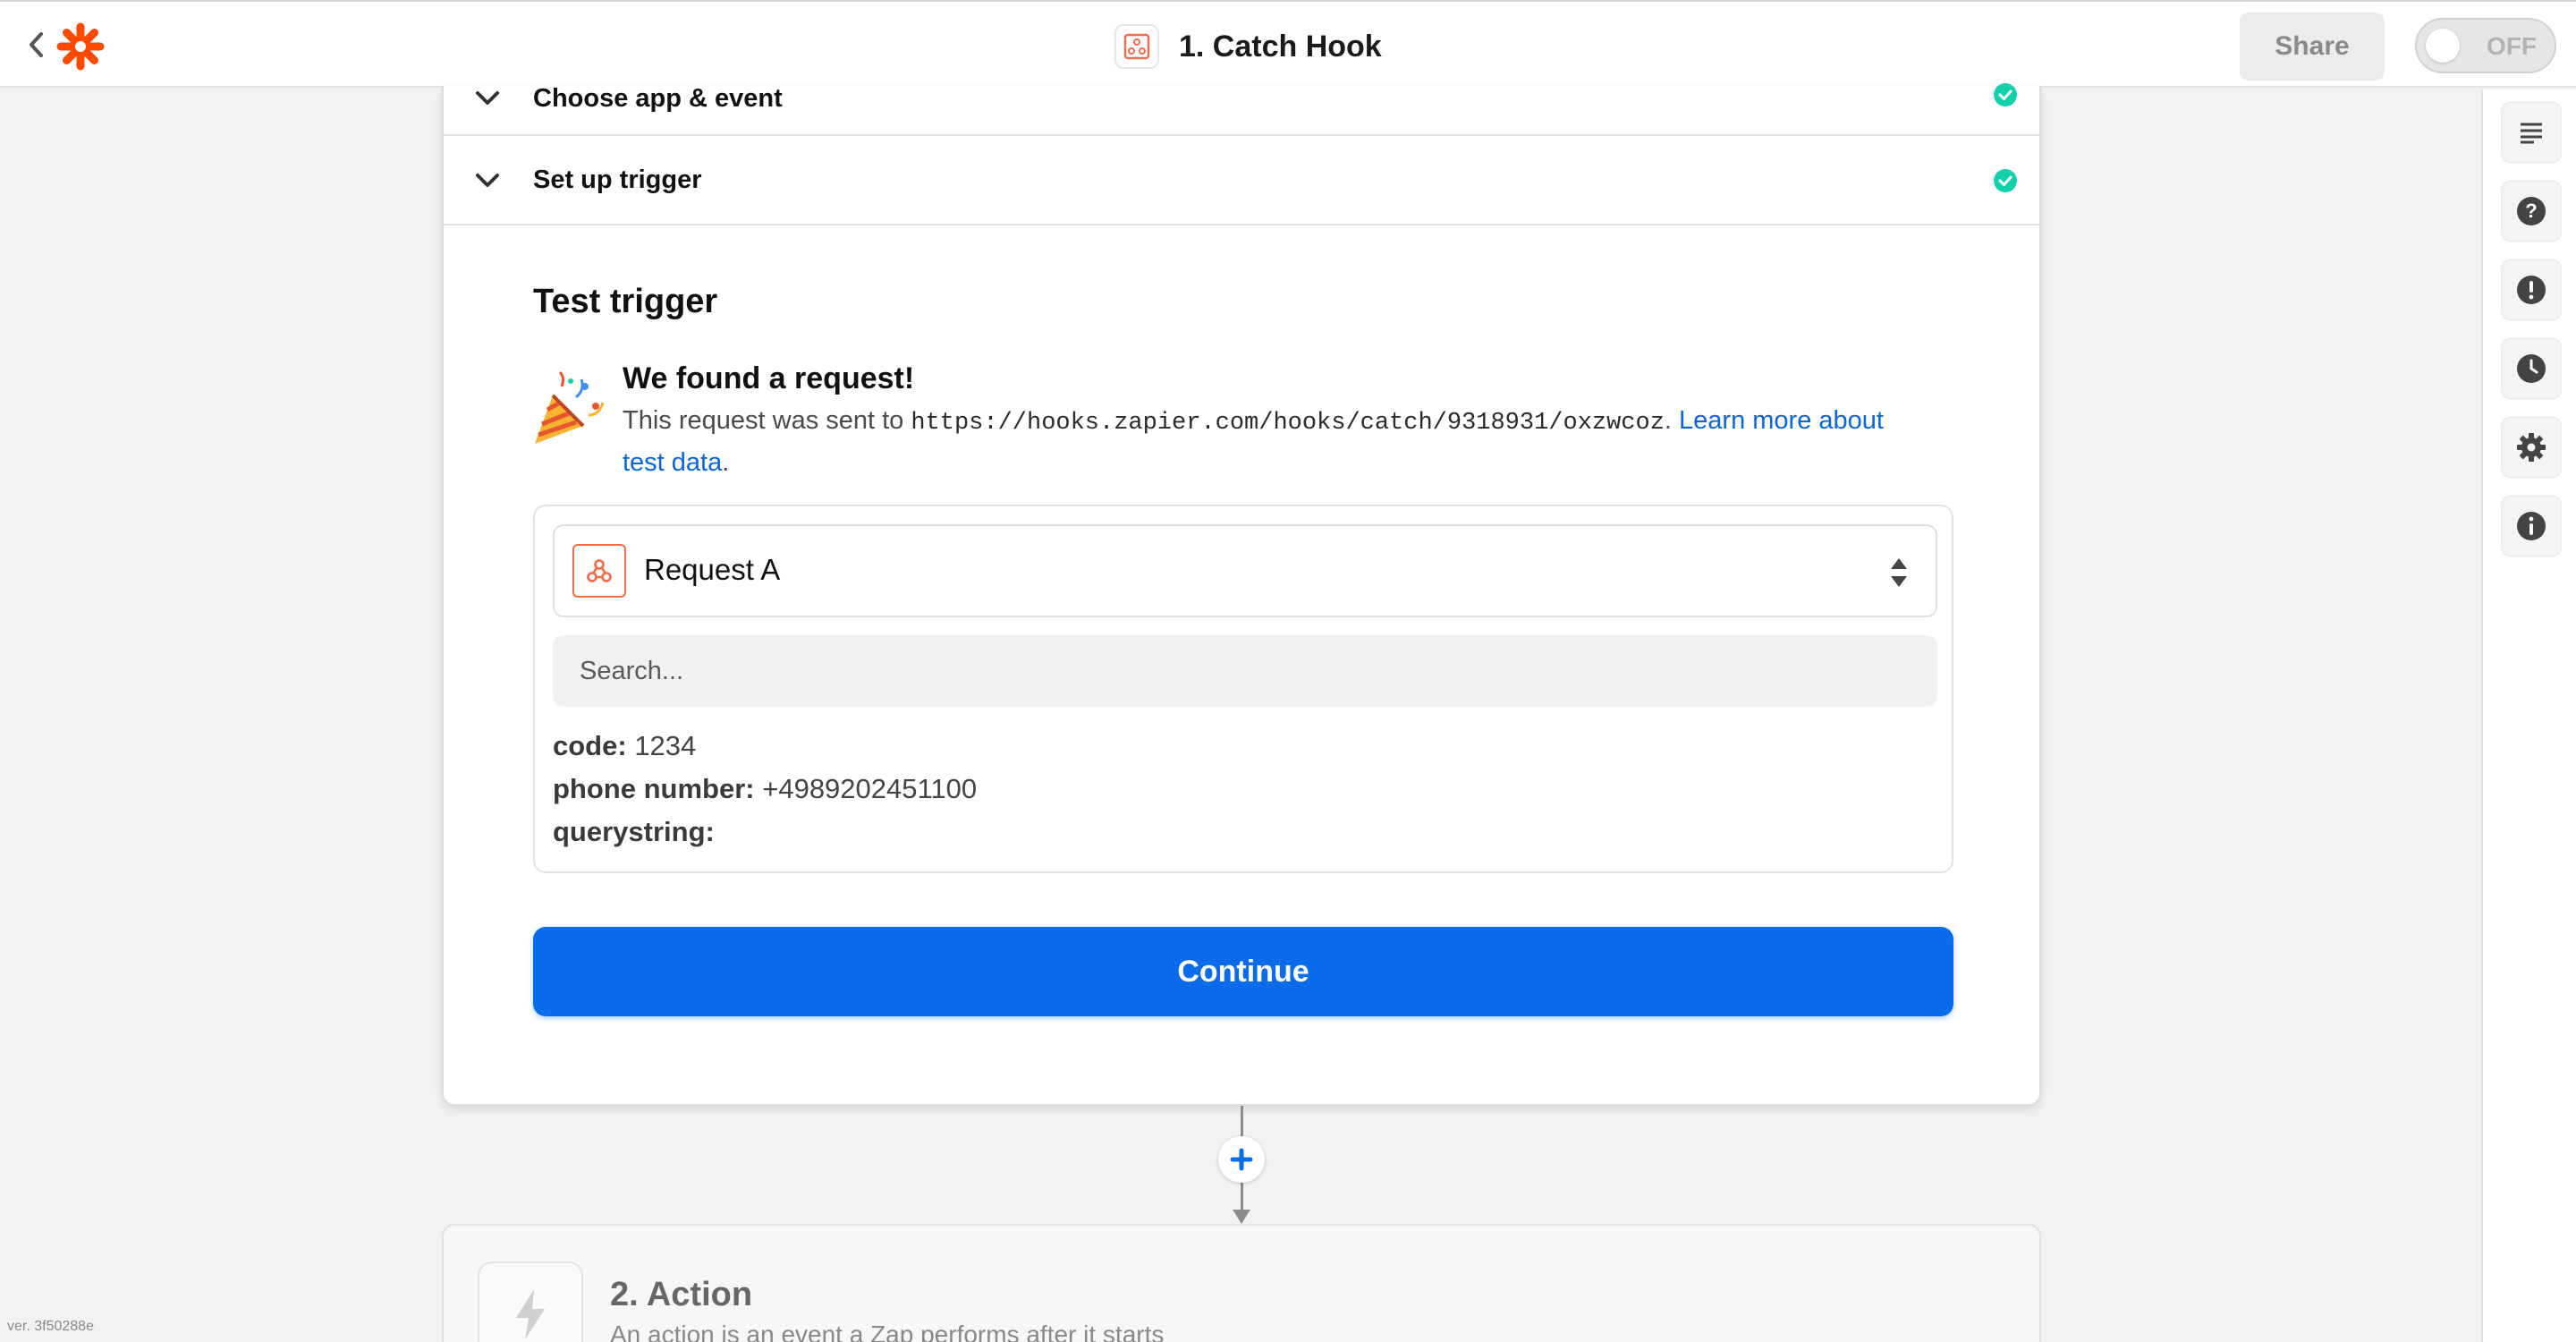 This screenshot has height=1342, width=2576. I want to click on zap-title: 1. Catch Hook, so click(1248, 47).